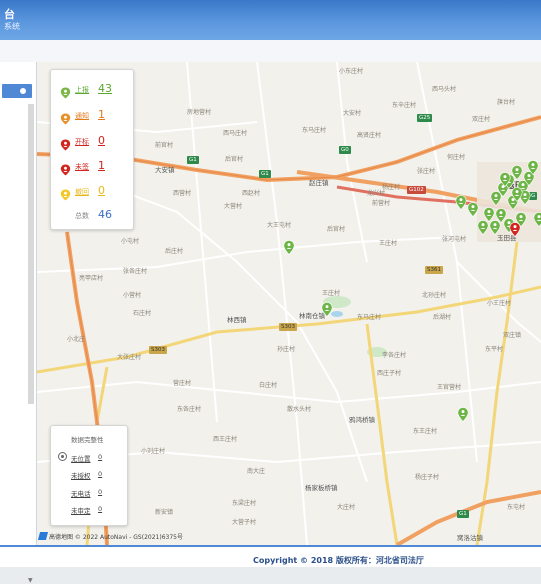  Describe the element at coordinates (456, 157) in the screenshot. I see `map-label: 何庄村` at that location.